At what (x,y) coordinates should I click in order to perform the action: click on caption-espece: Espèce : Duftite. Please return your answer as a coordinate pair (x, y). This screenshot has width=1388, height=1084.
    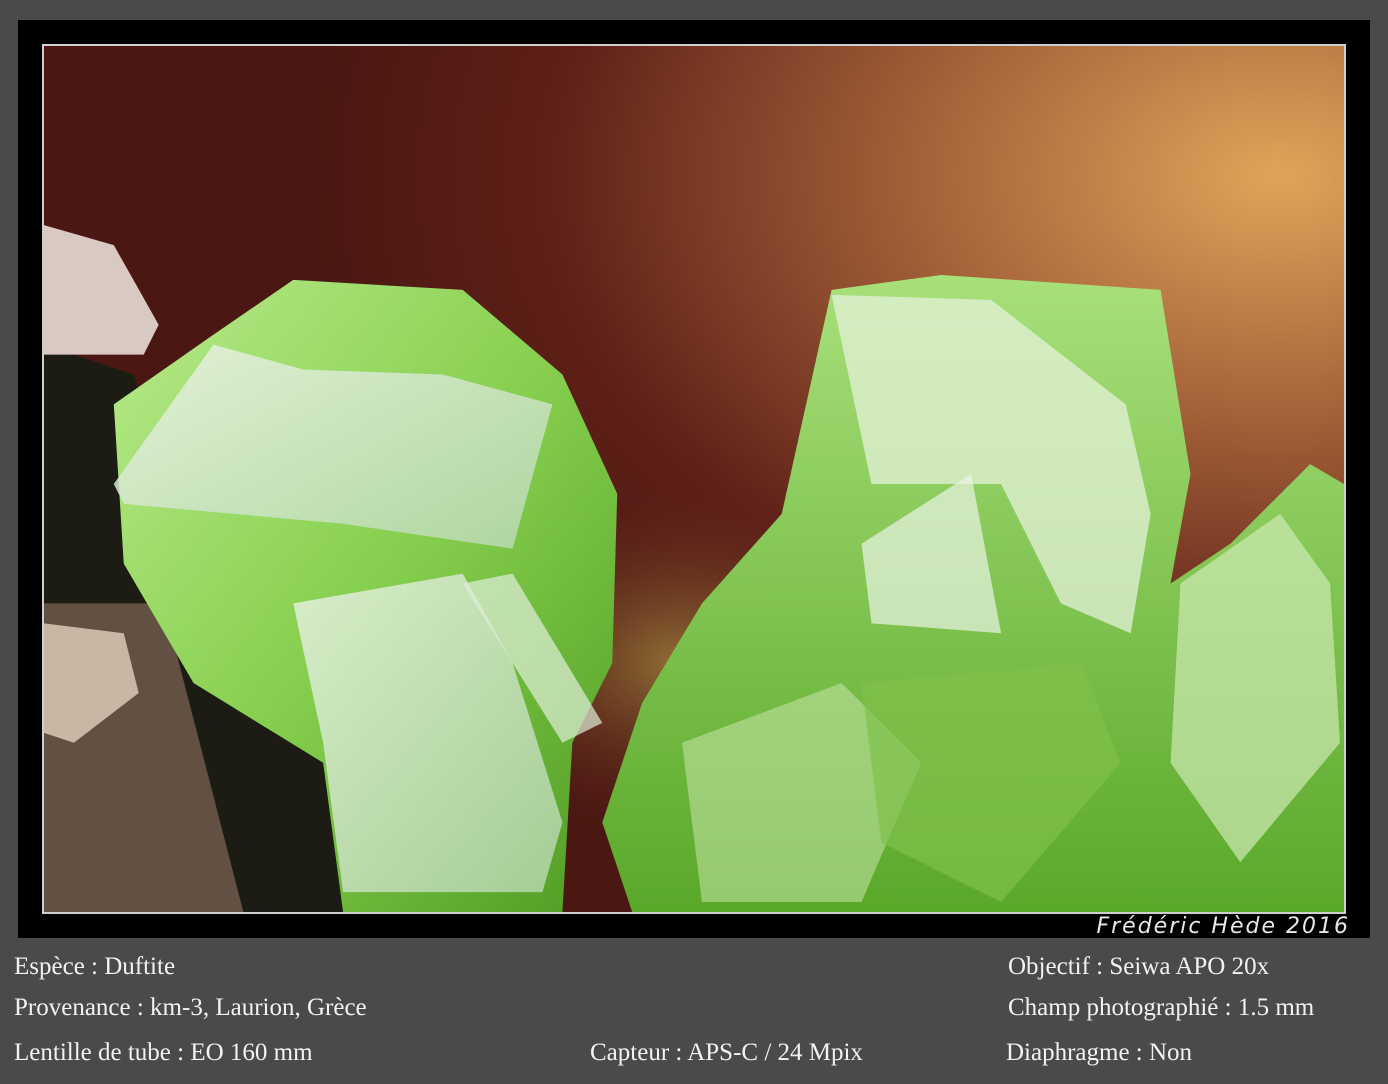
    Looking at the image, I should click on (95, 966).